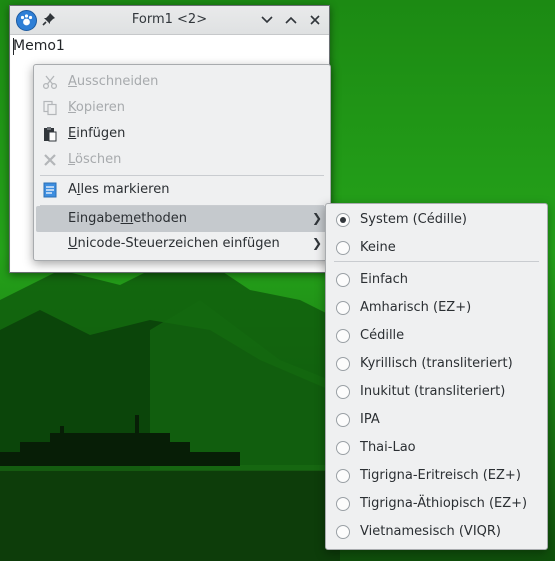 The width and height of the screenshot is (555, 561). I want to click on menu-item-label: Löschen, so click(95, 159).